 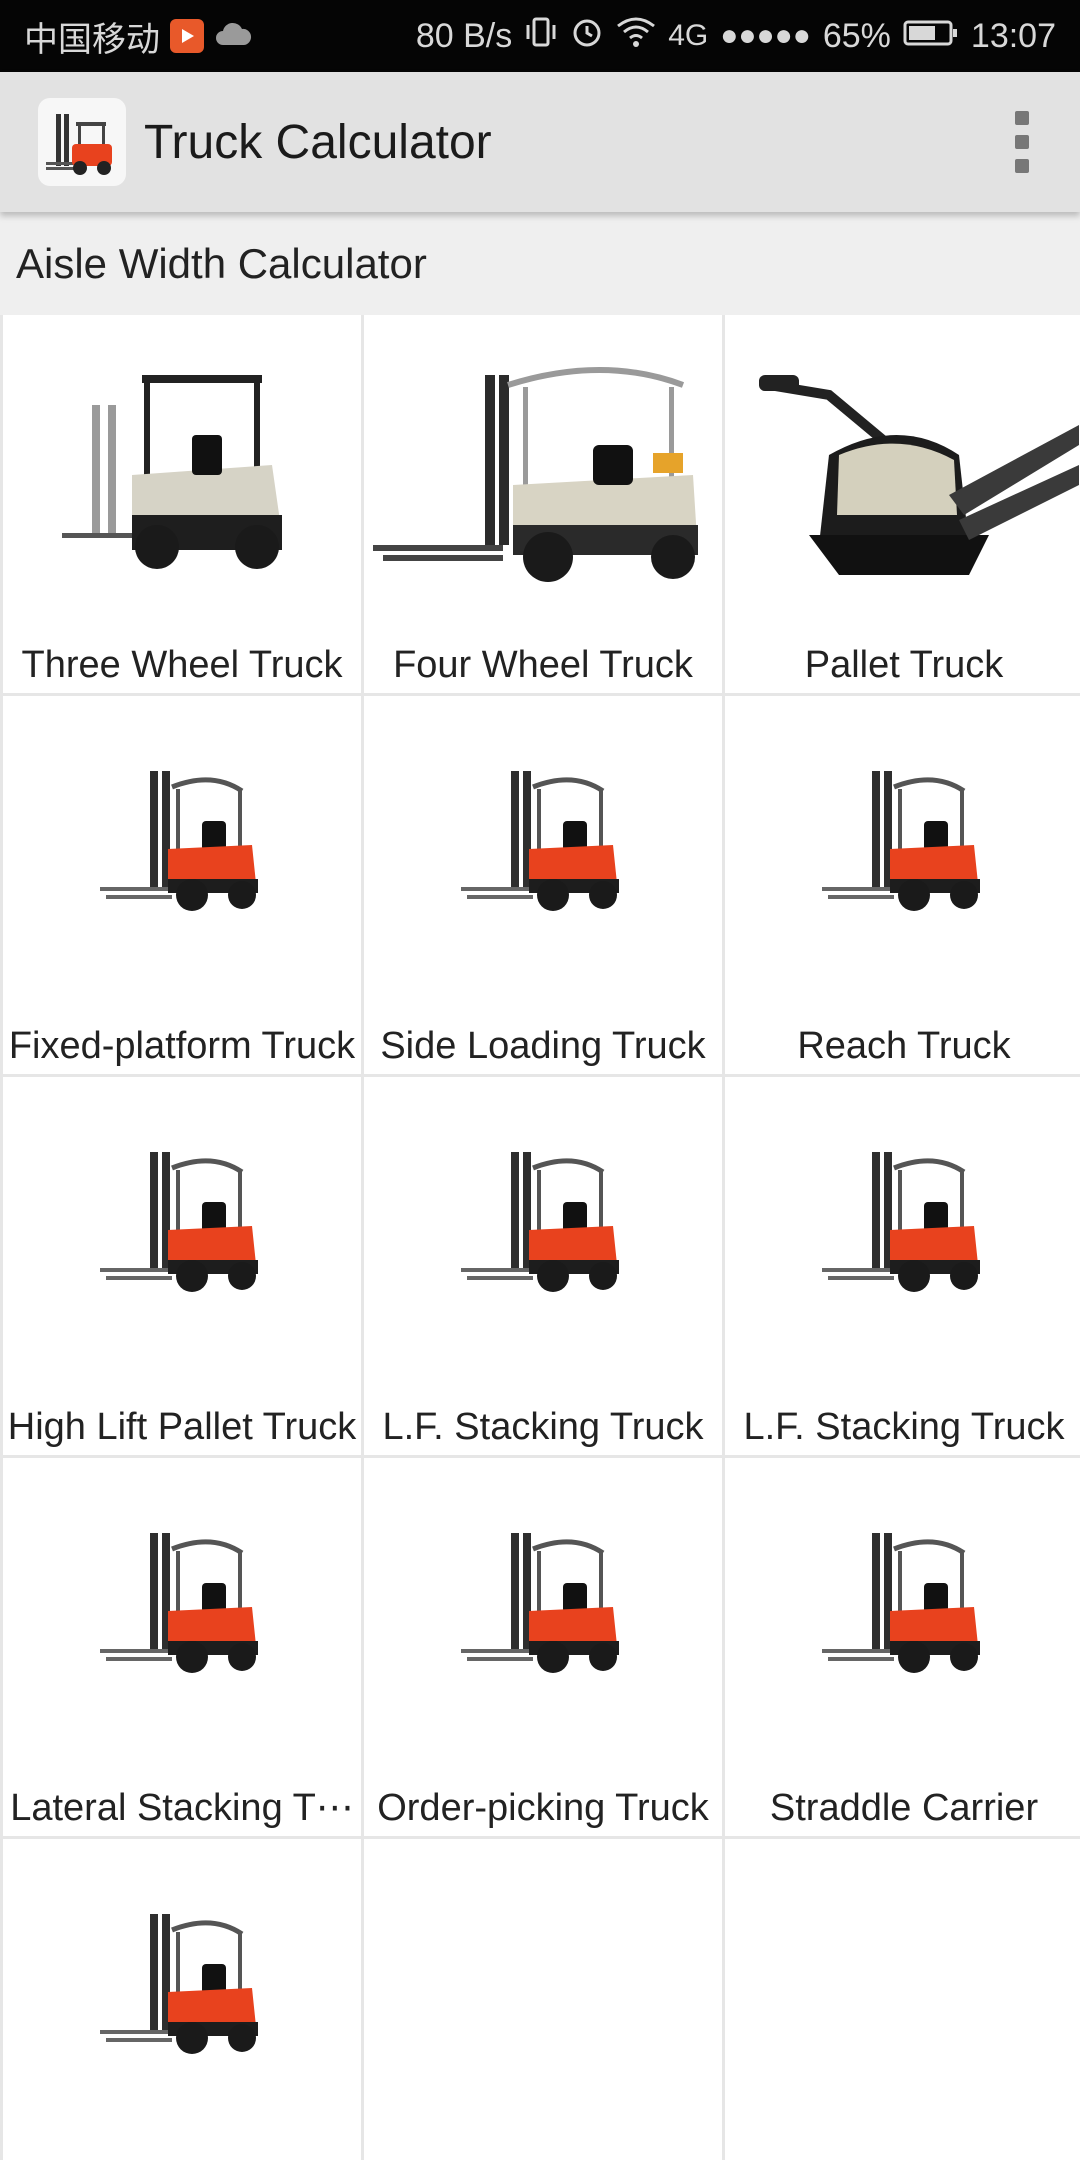 I want to click on alarm-icon, so click(x=587, y=36).